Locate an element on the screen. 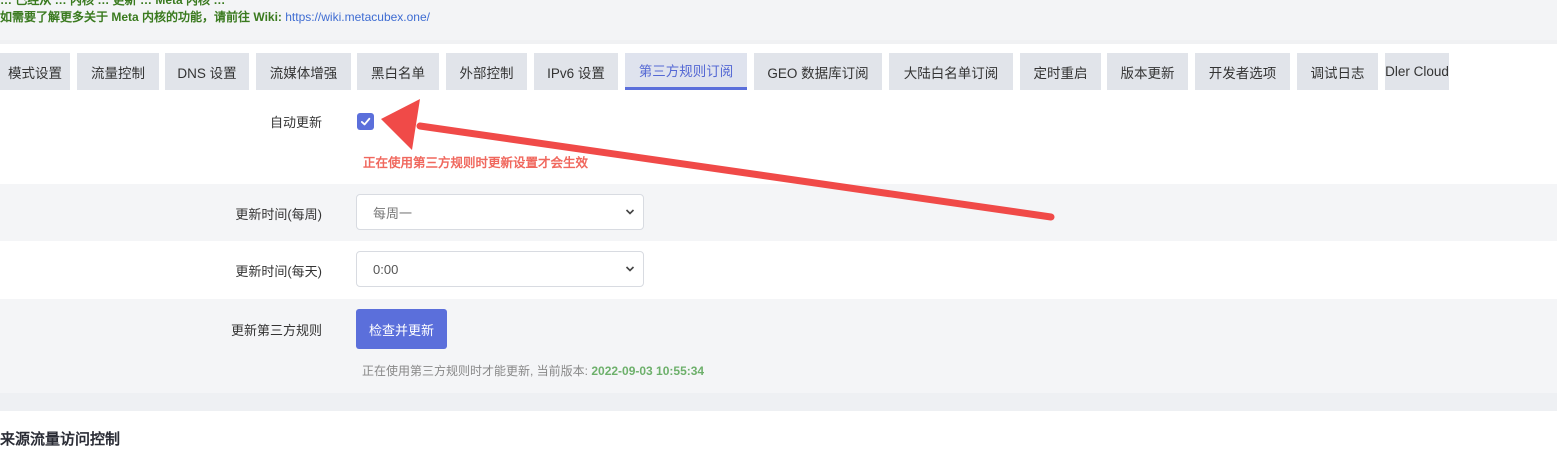 The image size is (1557, 450). annotation-arrow is located at coordinates (718, 160).